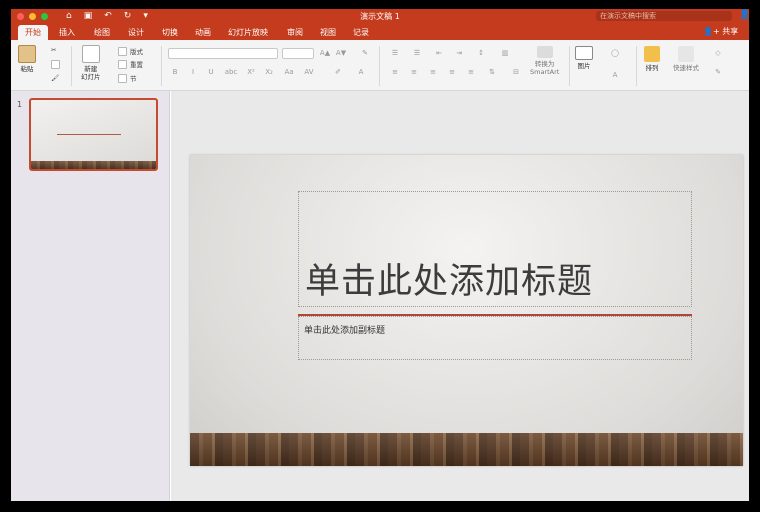  What do you see at coordinates (439, 53) in the screenshot?
I see `decrease-indent-icon: ⇤` at bounding box center [439, 53].